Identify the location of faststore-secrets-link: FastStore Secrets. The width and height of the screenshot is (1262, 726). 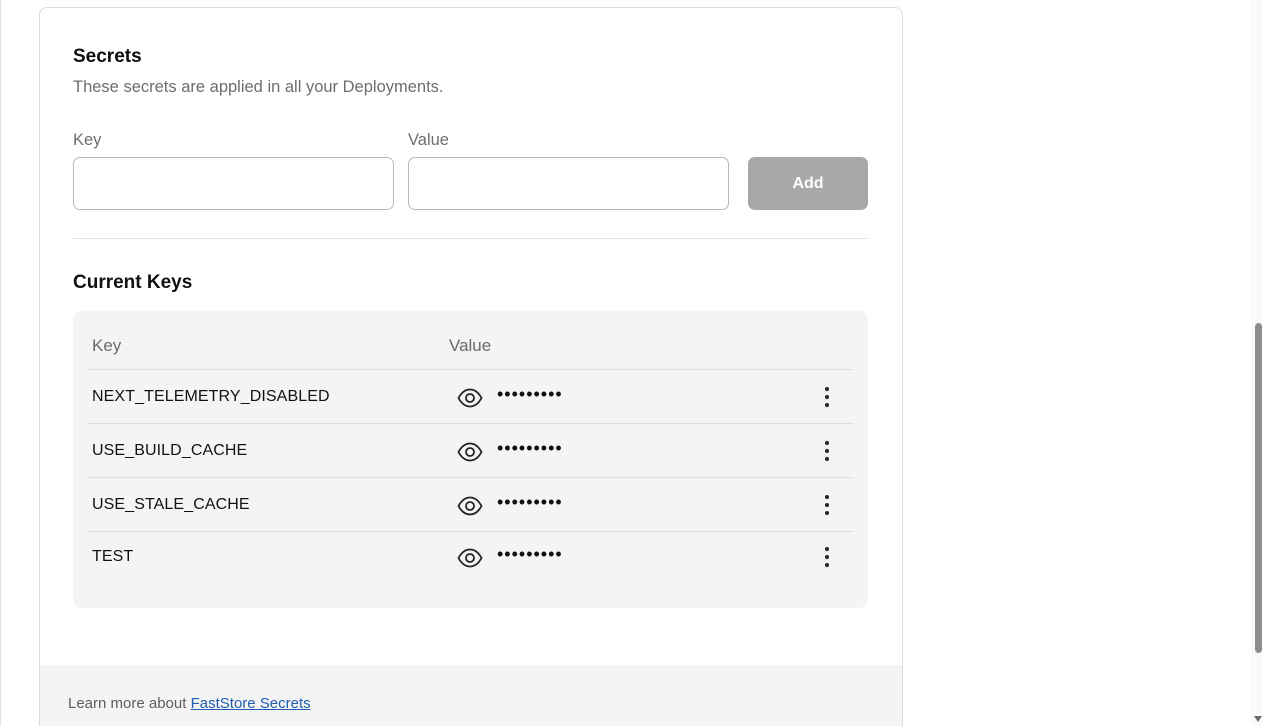
(251, 703).